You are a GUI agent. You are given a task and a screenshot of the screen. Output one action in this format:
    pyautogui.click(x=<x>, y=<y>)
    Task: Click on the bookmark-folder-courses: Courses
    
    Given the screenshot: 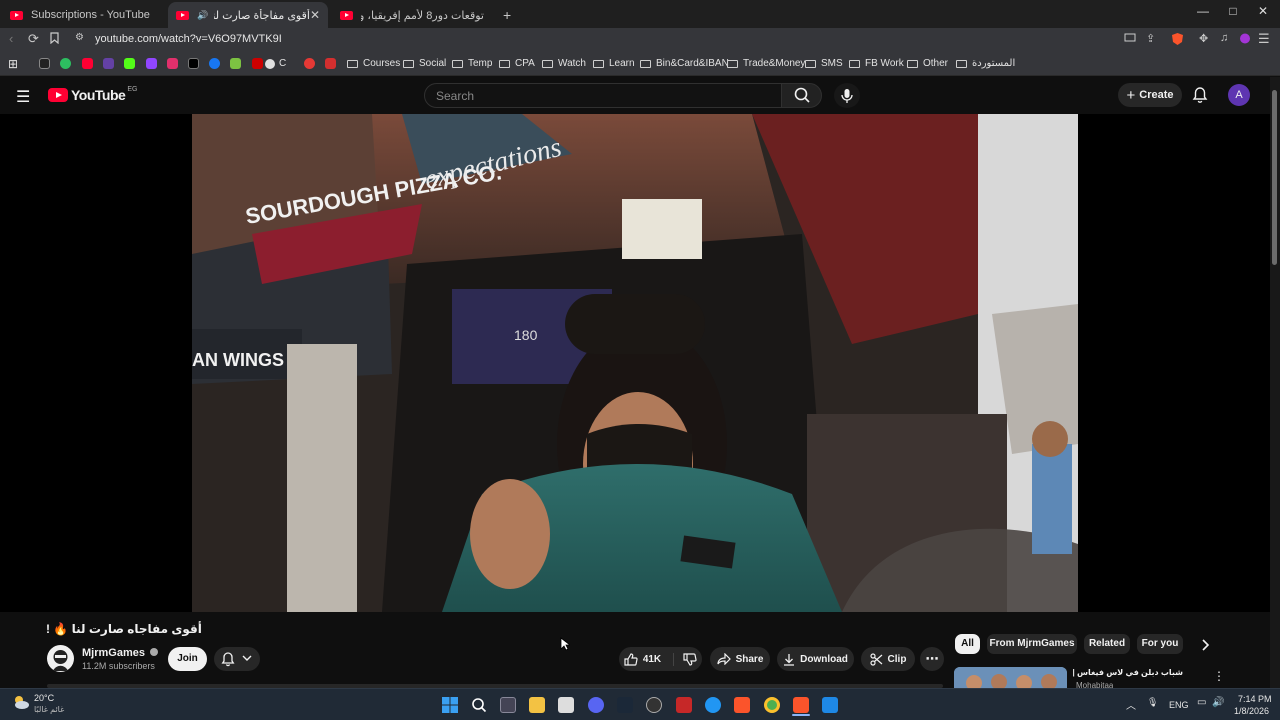 What is the action you would take?
    pyautogui.click(x=373, y=63)
    